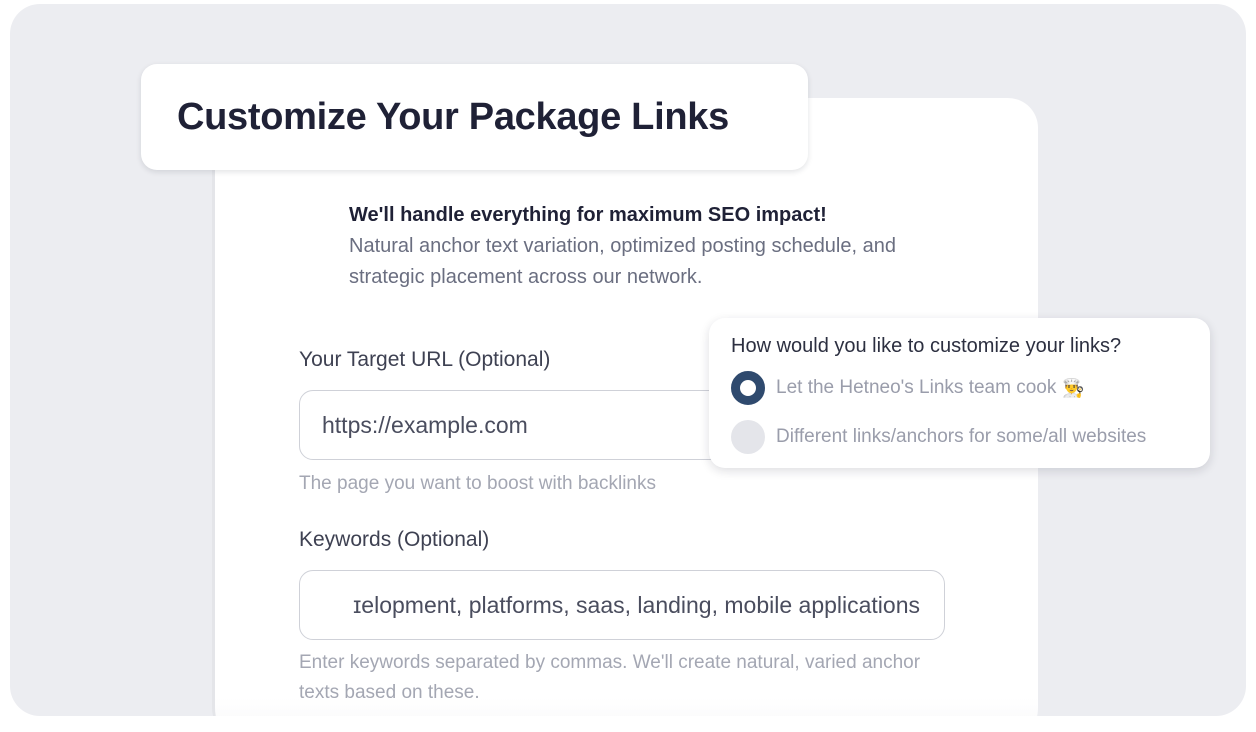 The height and width of the screenshot is (732, 1256). I want to click on page-title: Customize Your Package Links, so click(453, 116).